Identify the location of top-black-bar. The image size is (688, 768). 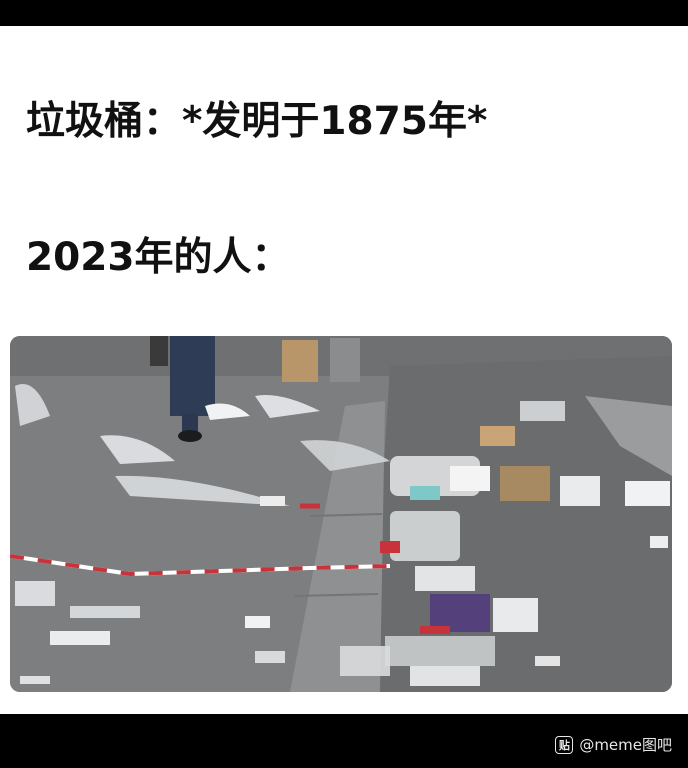
(344, 13).